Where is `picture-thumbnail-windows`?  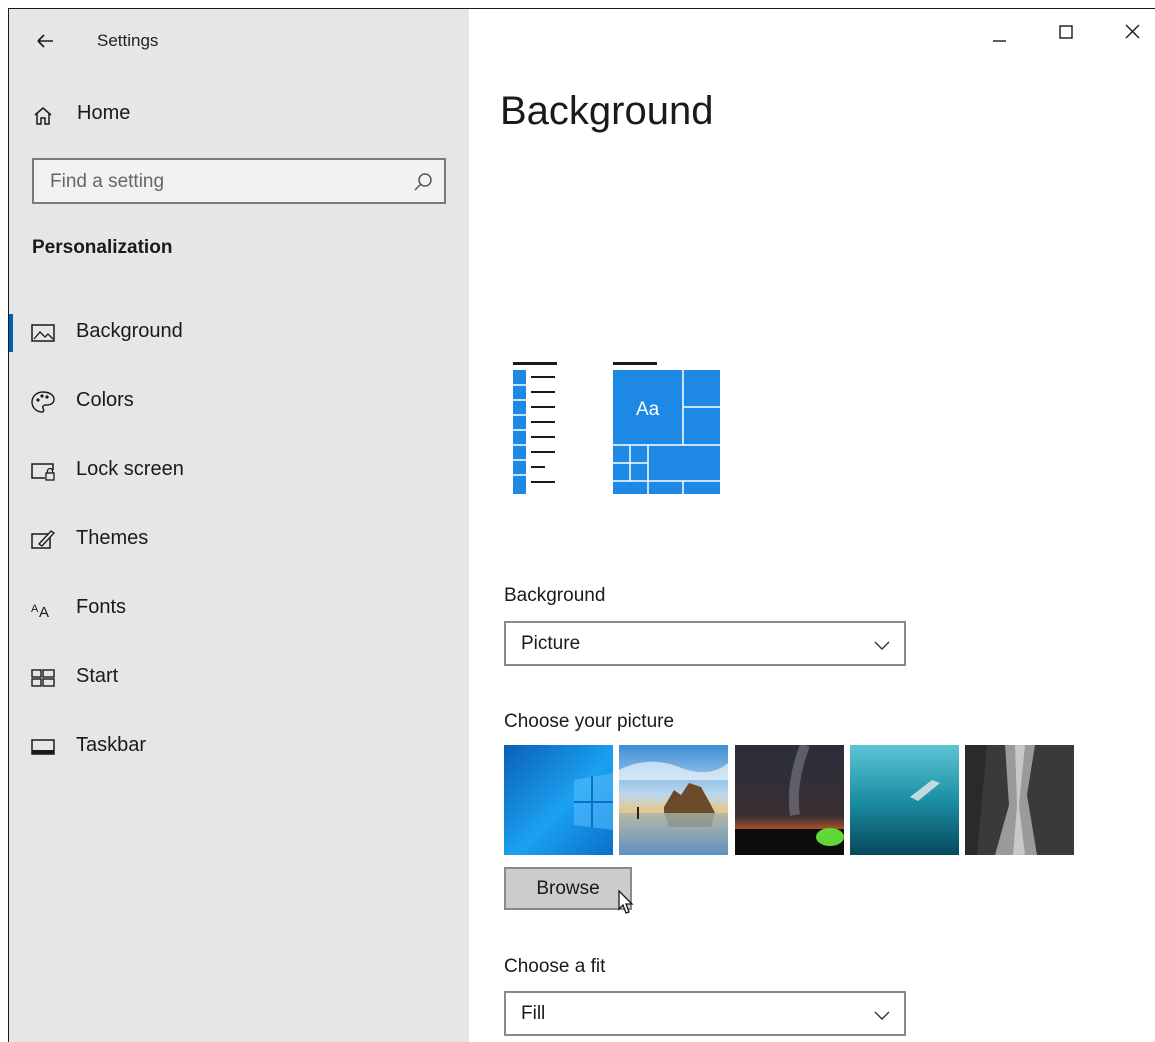 picture-thumbnail-windows is located at coordinates (558, 800).